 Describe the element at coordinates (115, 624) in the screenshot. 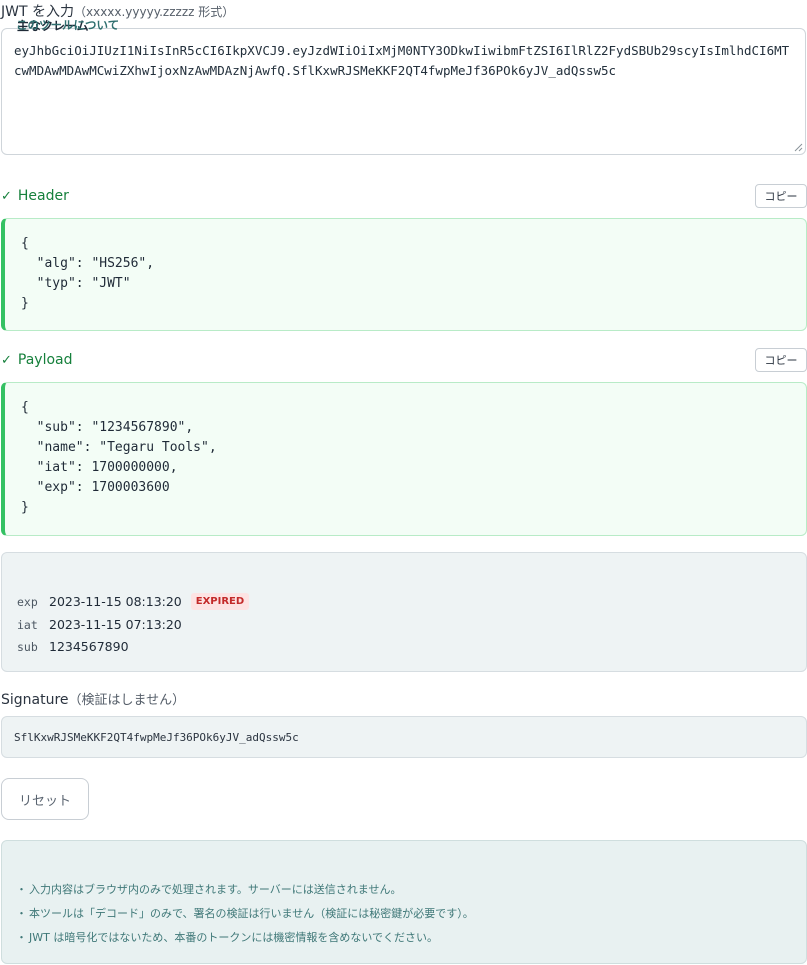

I see `claim-value: 2023-11-15 07:13:20` at that location.